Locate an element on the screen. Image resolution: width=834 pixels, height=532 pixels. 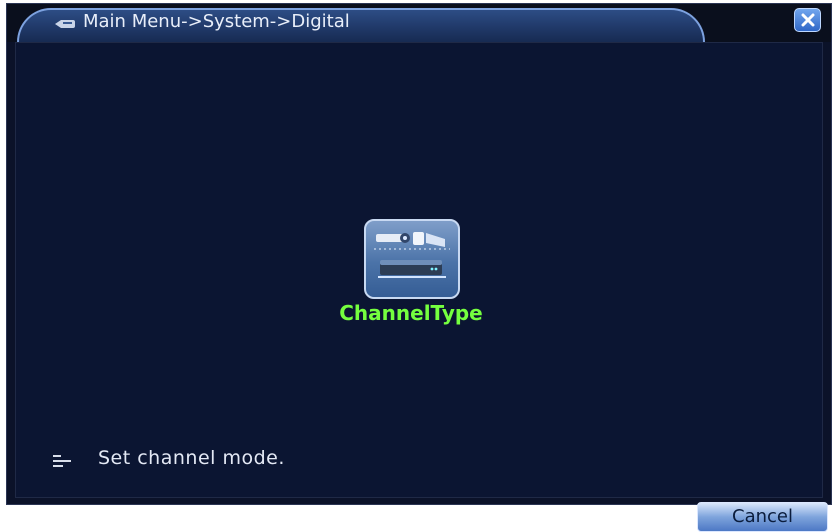
title-bar: Main Menu->System->Digital is located at coordinates (419, 23).